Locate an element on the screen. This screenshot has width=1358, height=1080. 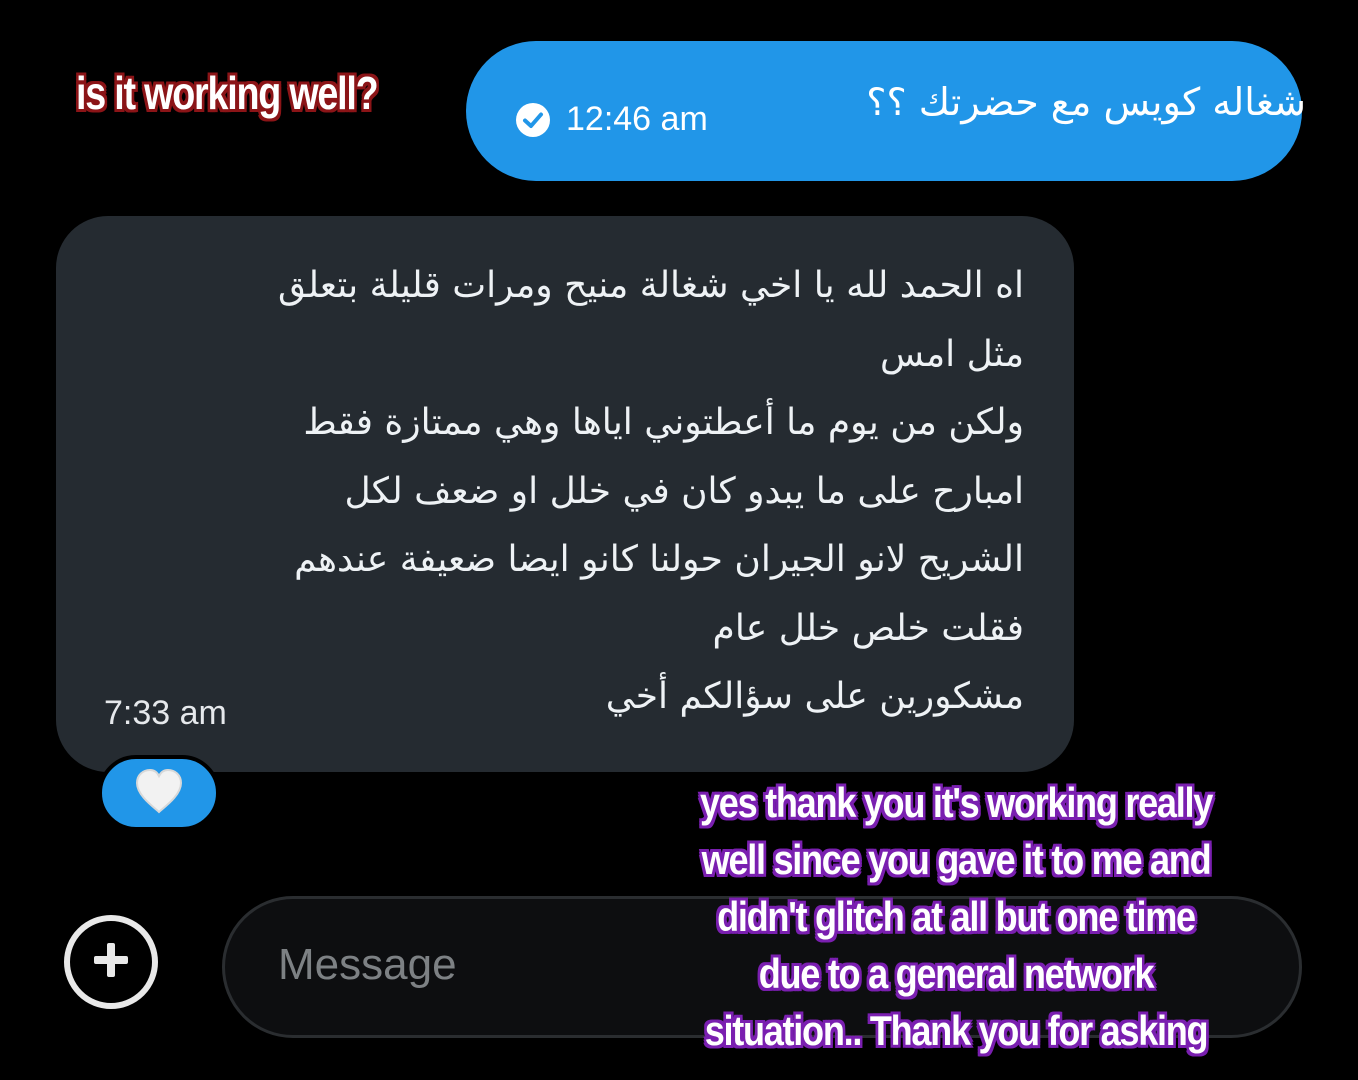
caption-line: didn't glitch at all but one time is located at coordinates (956, 916).